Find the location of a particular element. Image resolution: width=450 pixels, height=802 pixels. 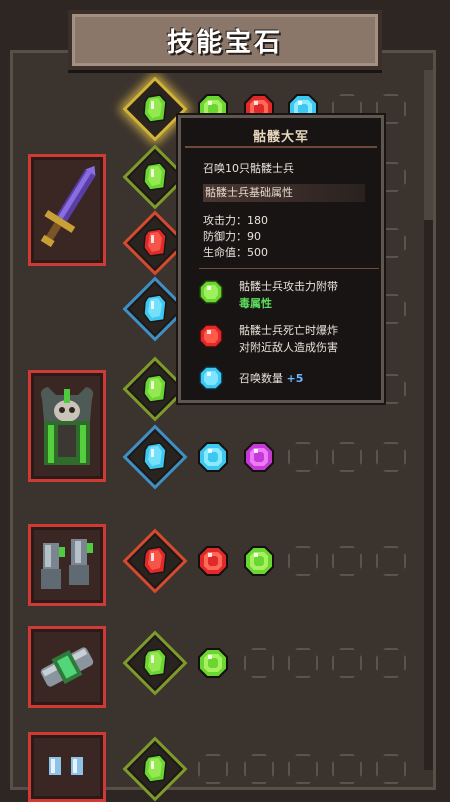

tooltip-title: 骷髅大军 is located at coordinates (280, 137).